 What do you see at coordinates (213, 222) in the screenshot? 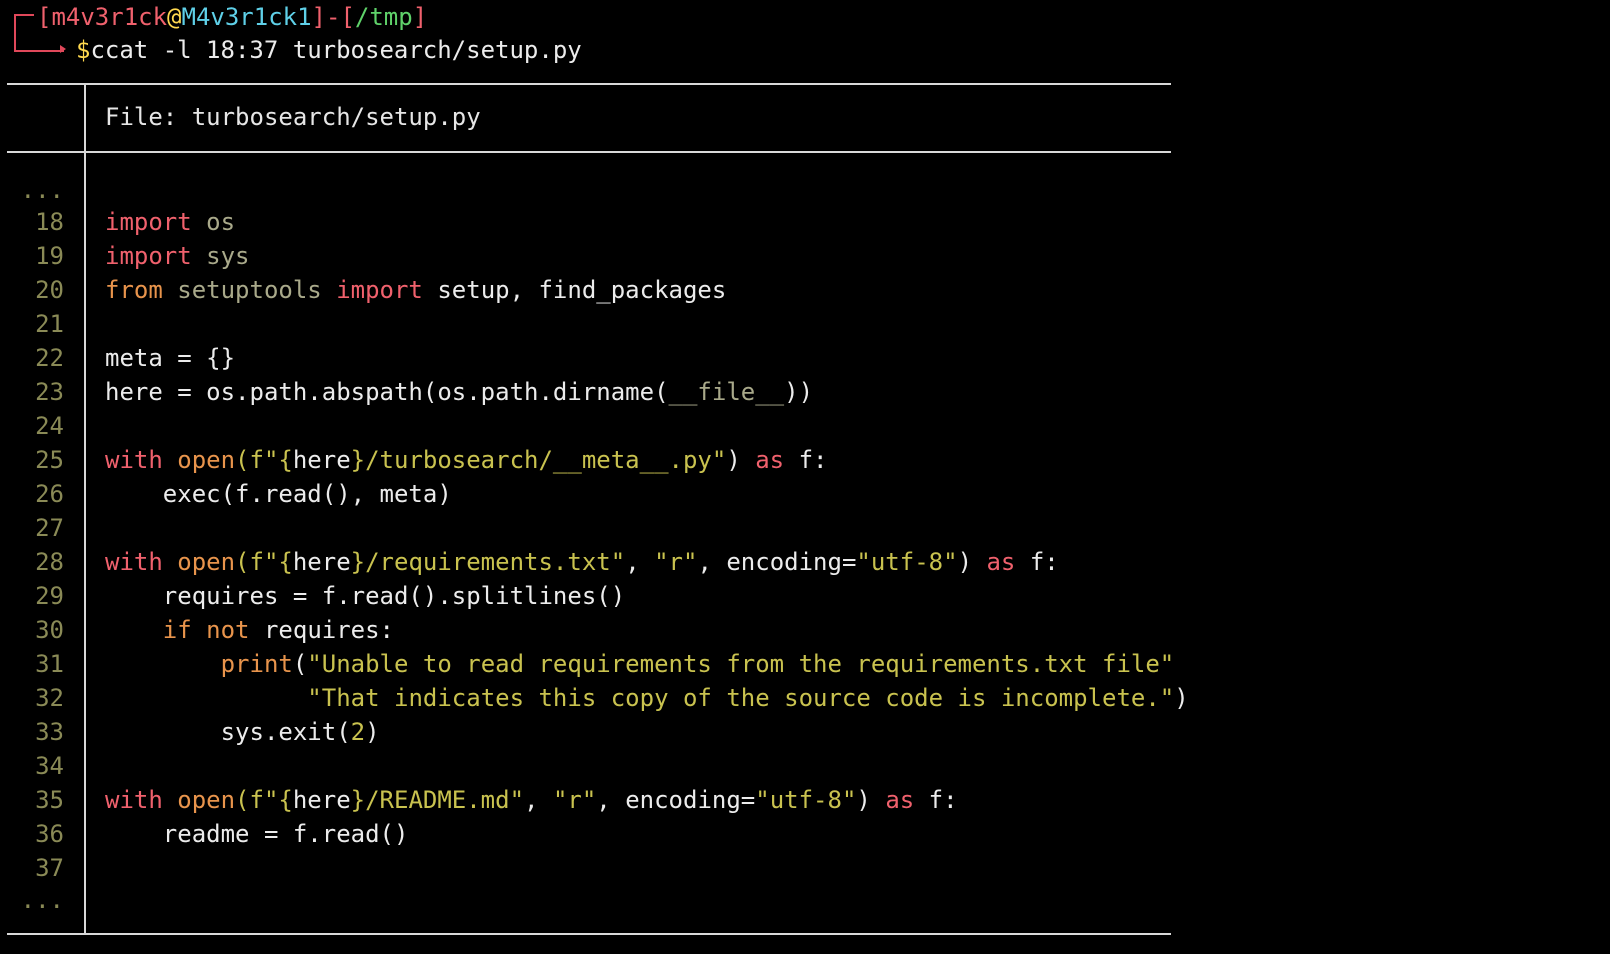
I see `token-module: os` at bounding box center [213, 222].